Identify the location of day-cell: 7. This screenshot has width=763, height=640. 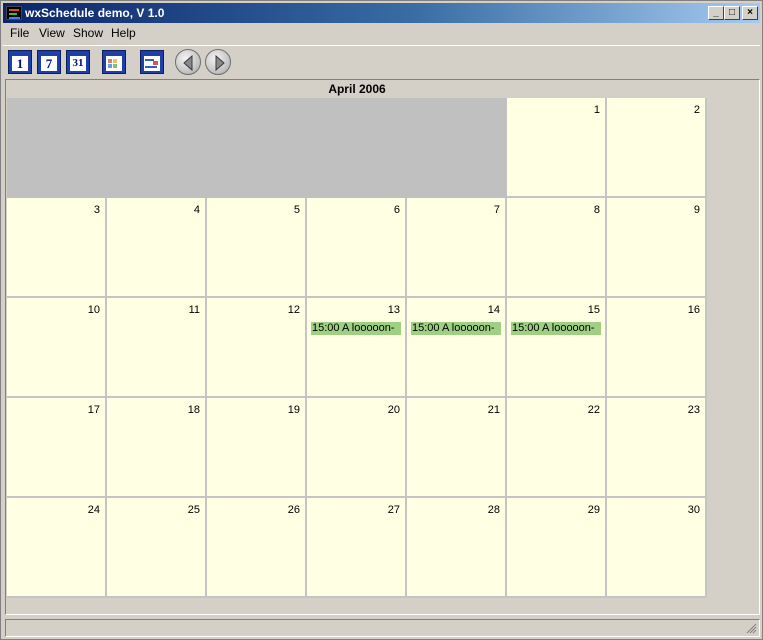
(457, 248).